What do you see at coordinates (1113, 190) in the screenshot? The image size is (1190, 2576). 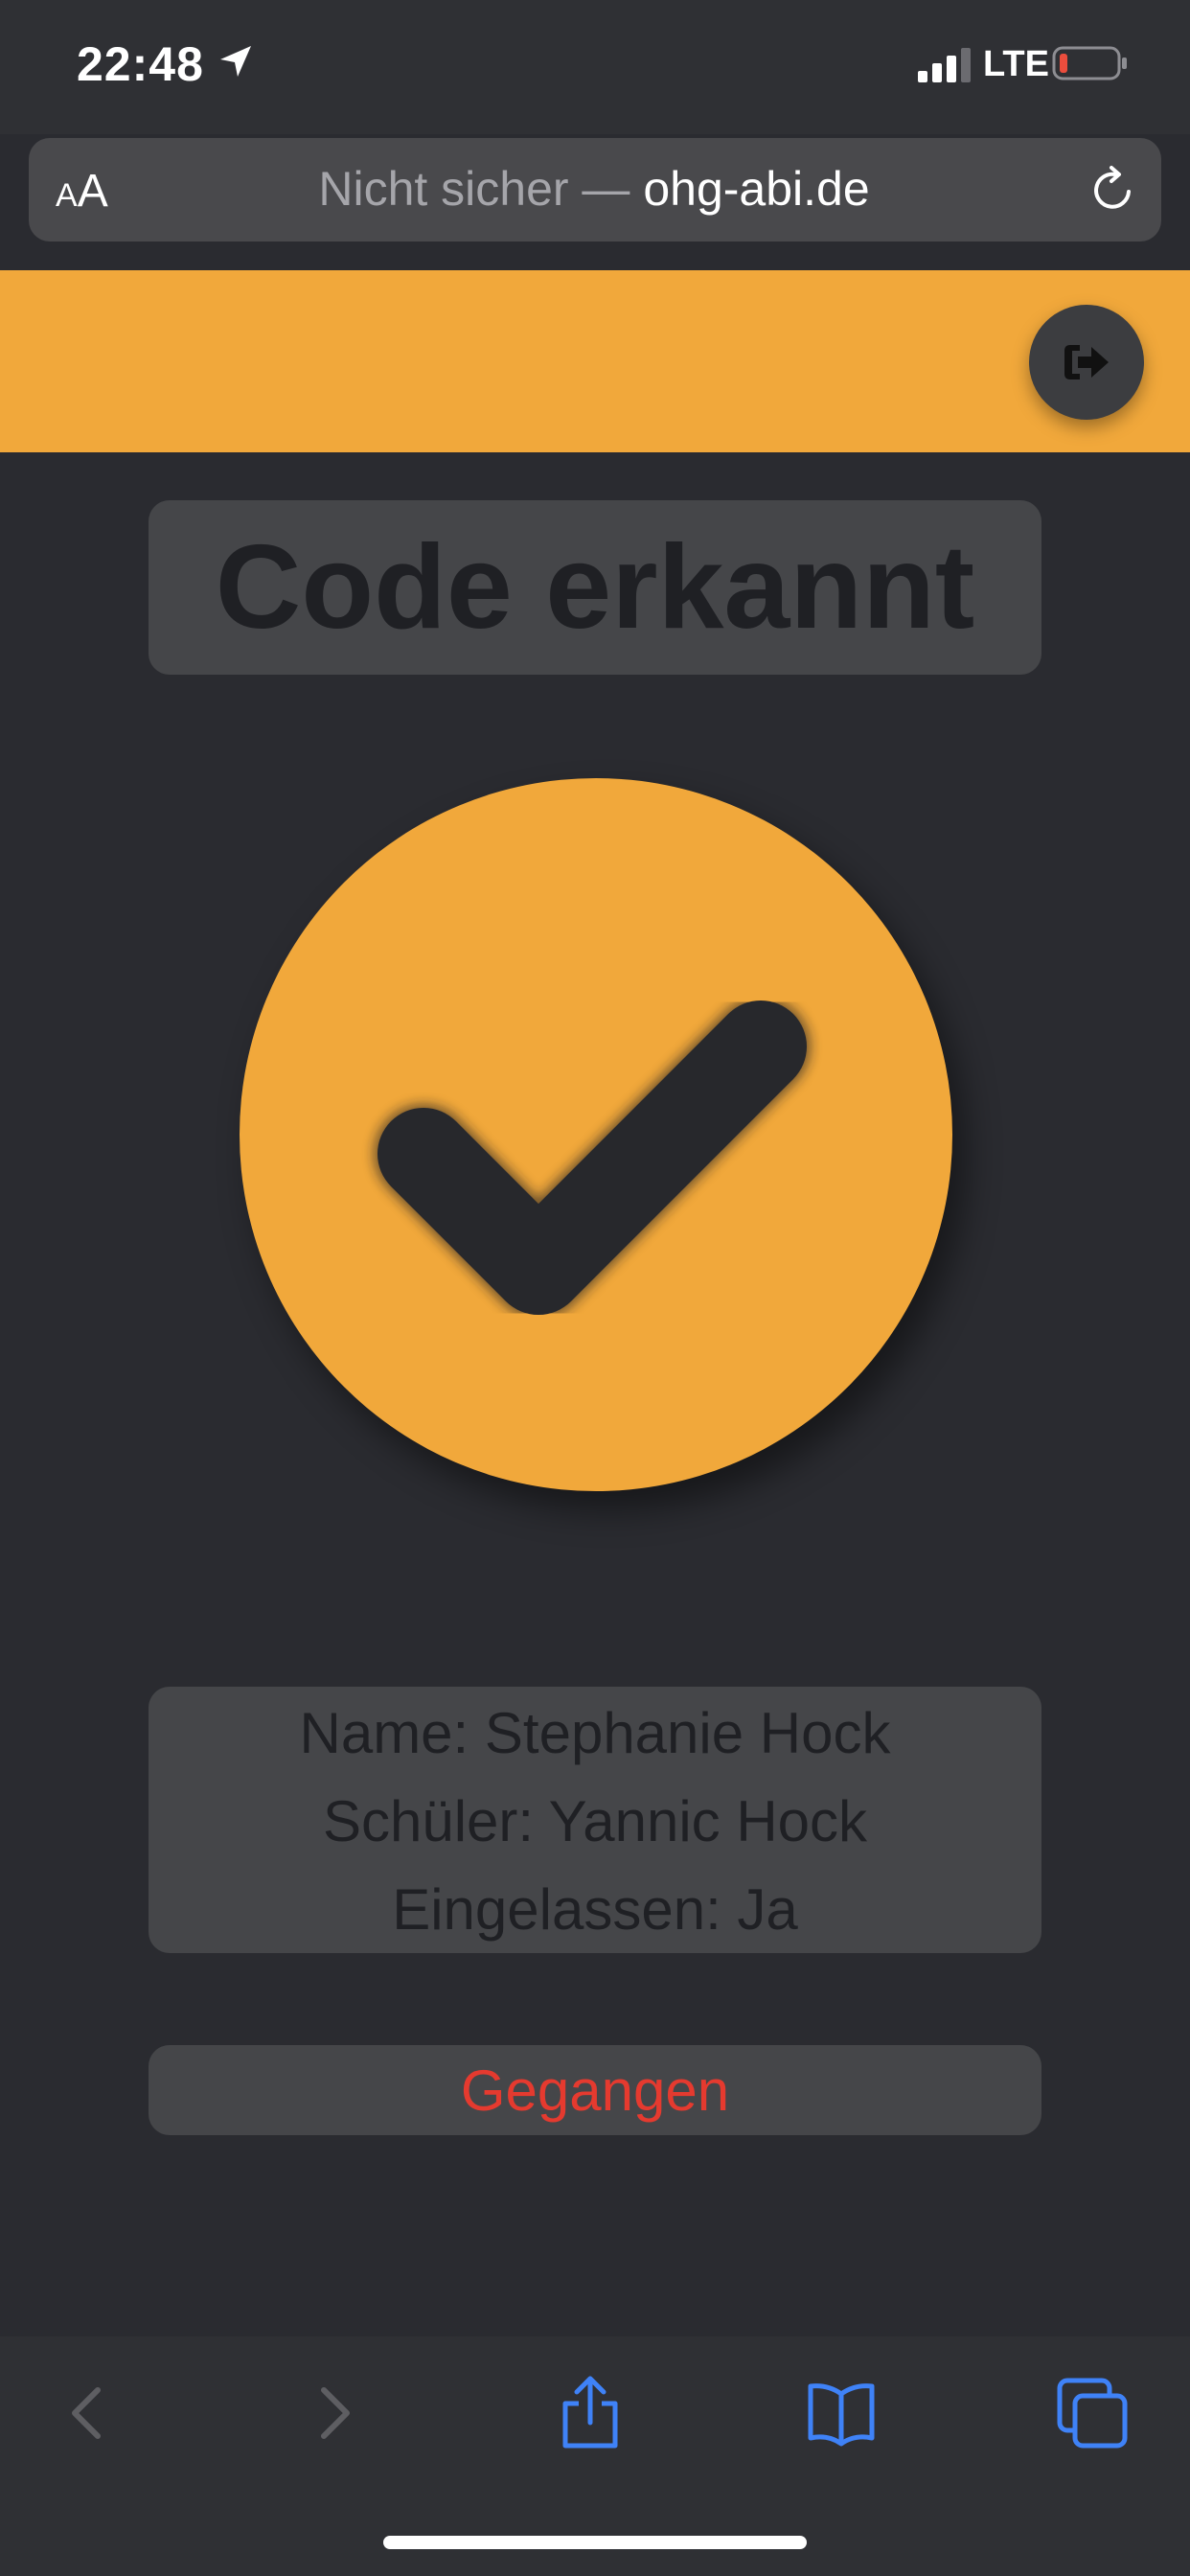 I see `reload-icon` at bounding box center [1113, 190].